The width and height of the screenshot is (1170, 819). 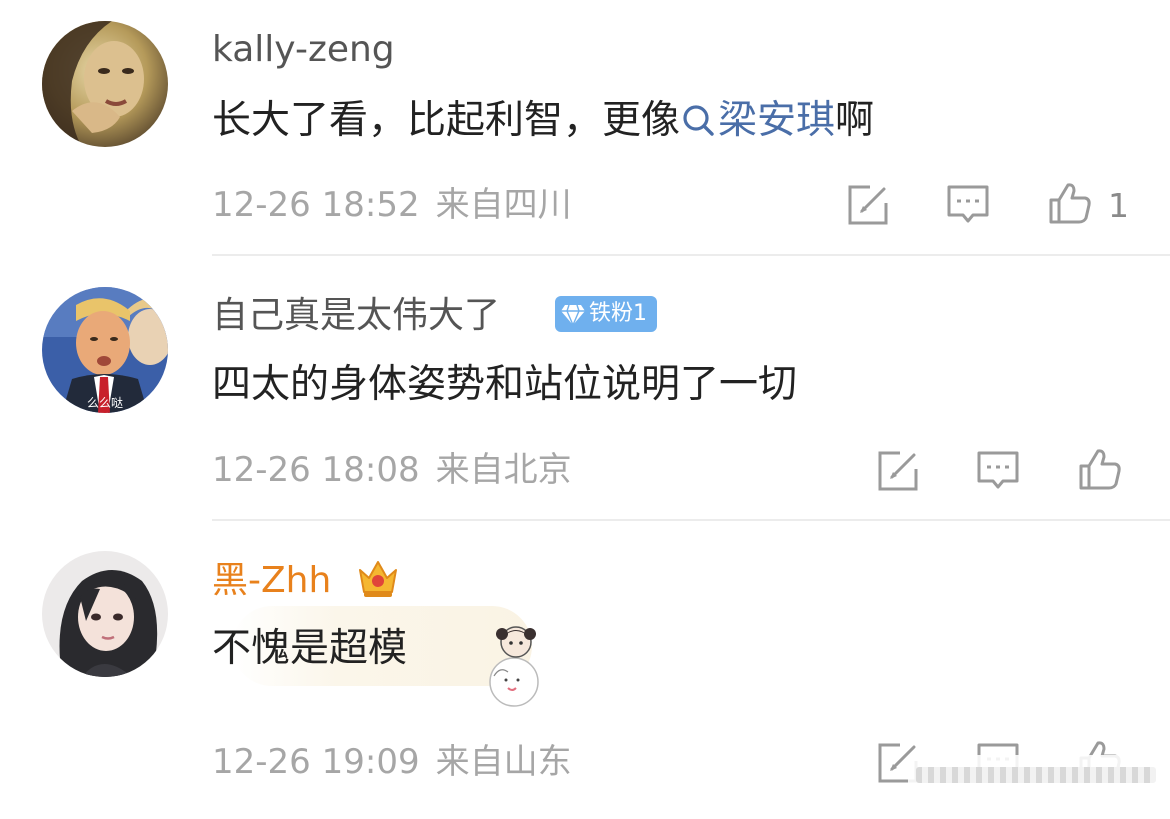 What do you see at coordinates (378, 579) in the screenshot?
I see `crown-icon` at bounding box center [378, 579].